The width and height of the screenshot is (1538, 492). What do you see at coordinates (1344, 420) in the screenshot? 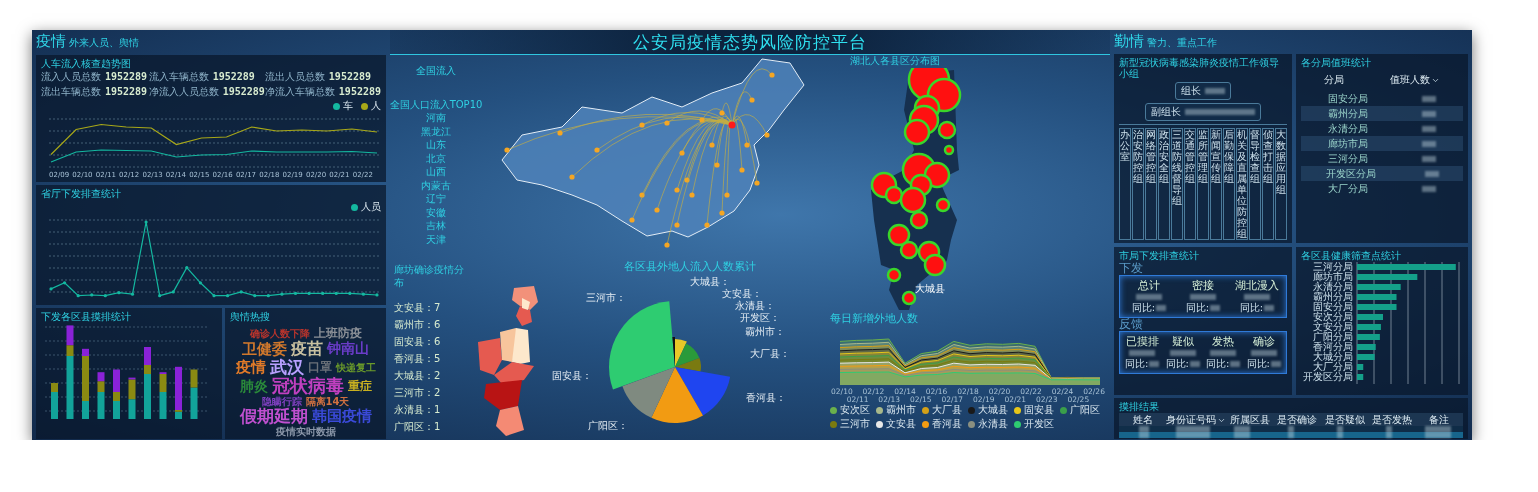
I see `column-header: 是否疑似` at bounding box center [1344, 420].